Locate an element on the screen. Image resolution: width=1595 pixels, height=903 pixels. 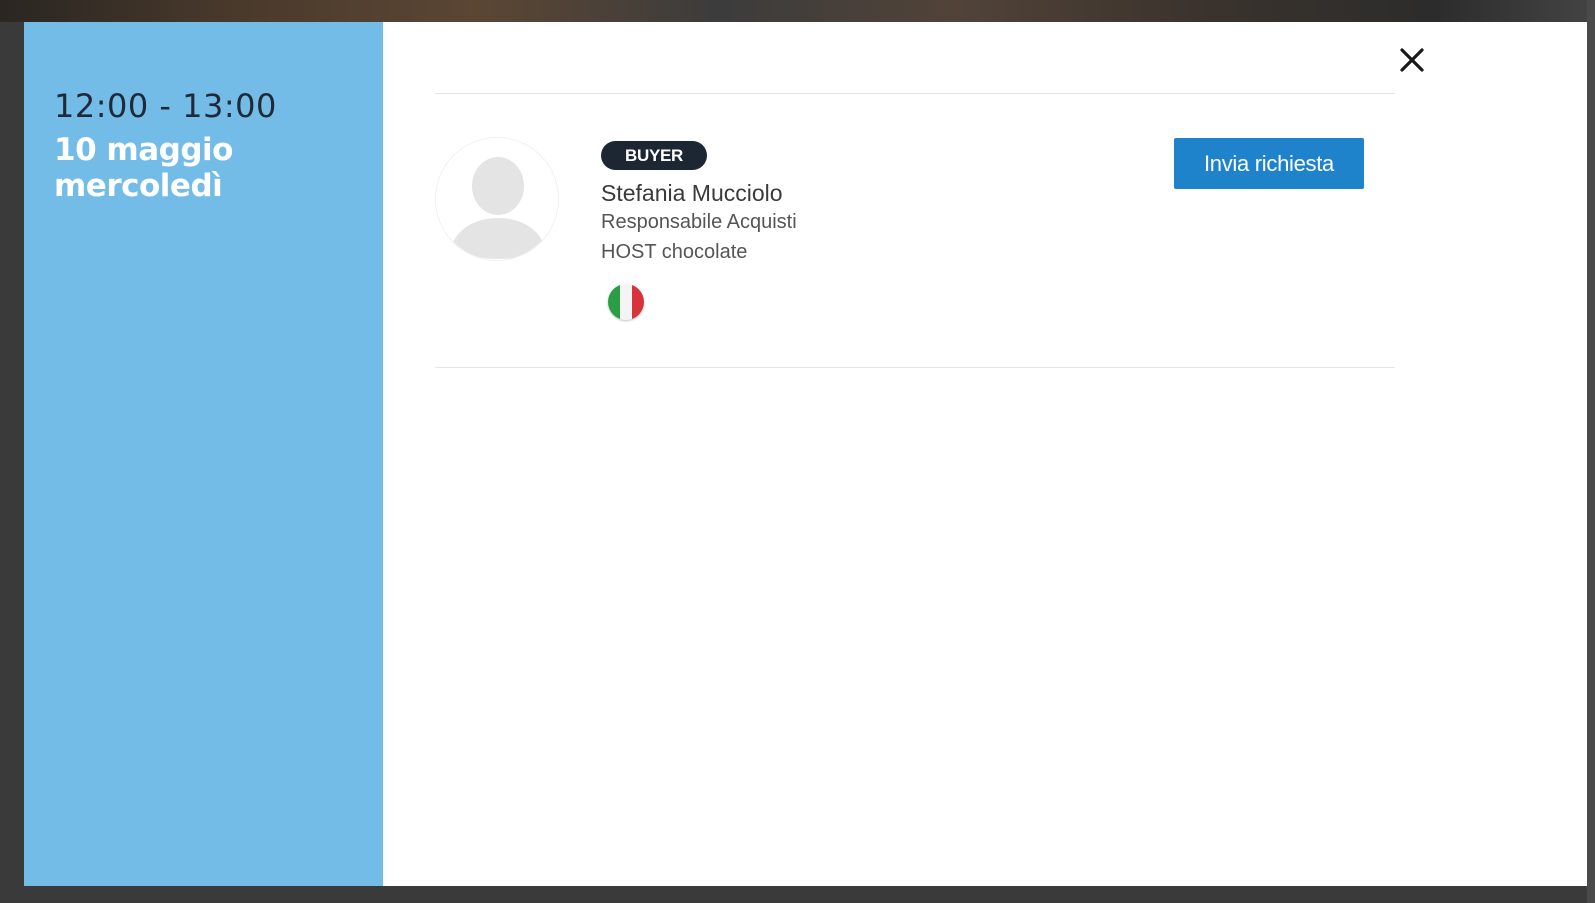
divider-top is located at coordinates (915, 93).